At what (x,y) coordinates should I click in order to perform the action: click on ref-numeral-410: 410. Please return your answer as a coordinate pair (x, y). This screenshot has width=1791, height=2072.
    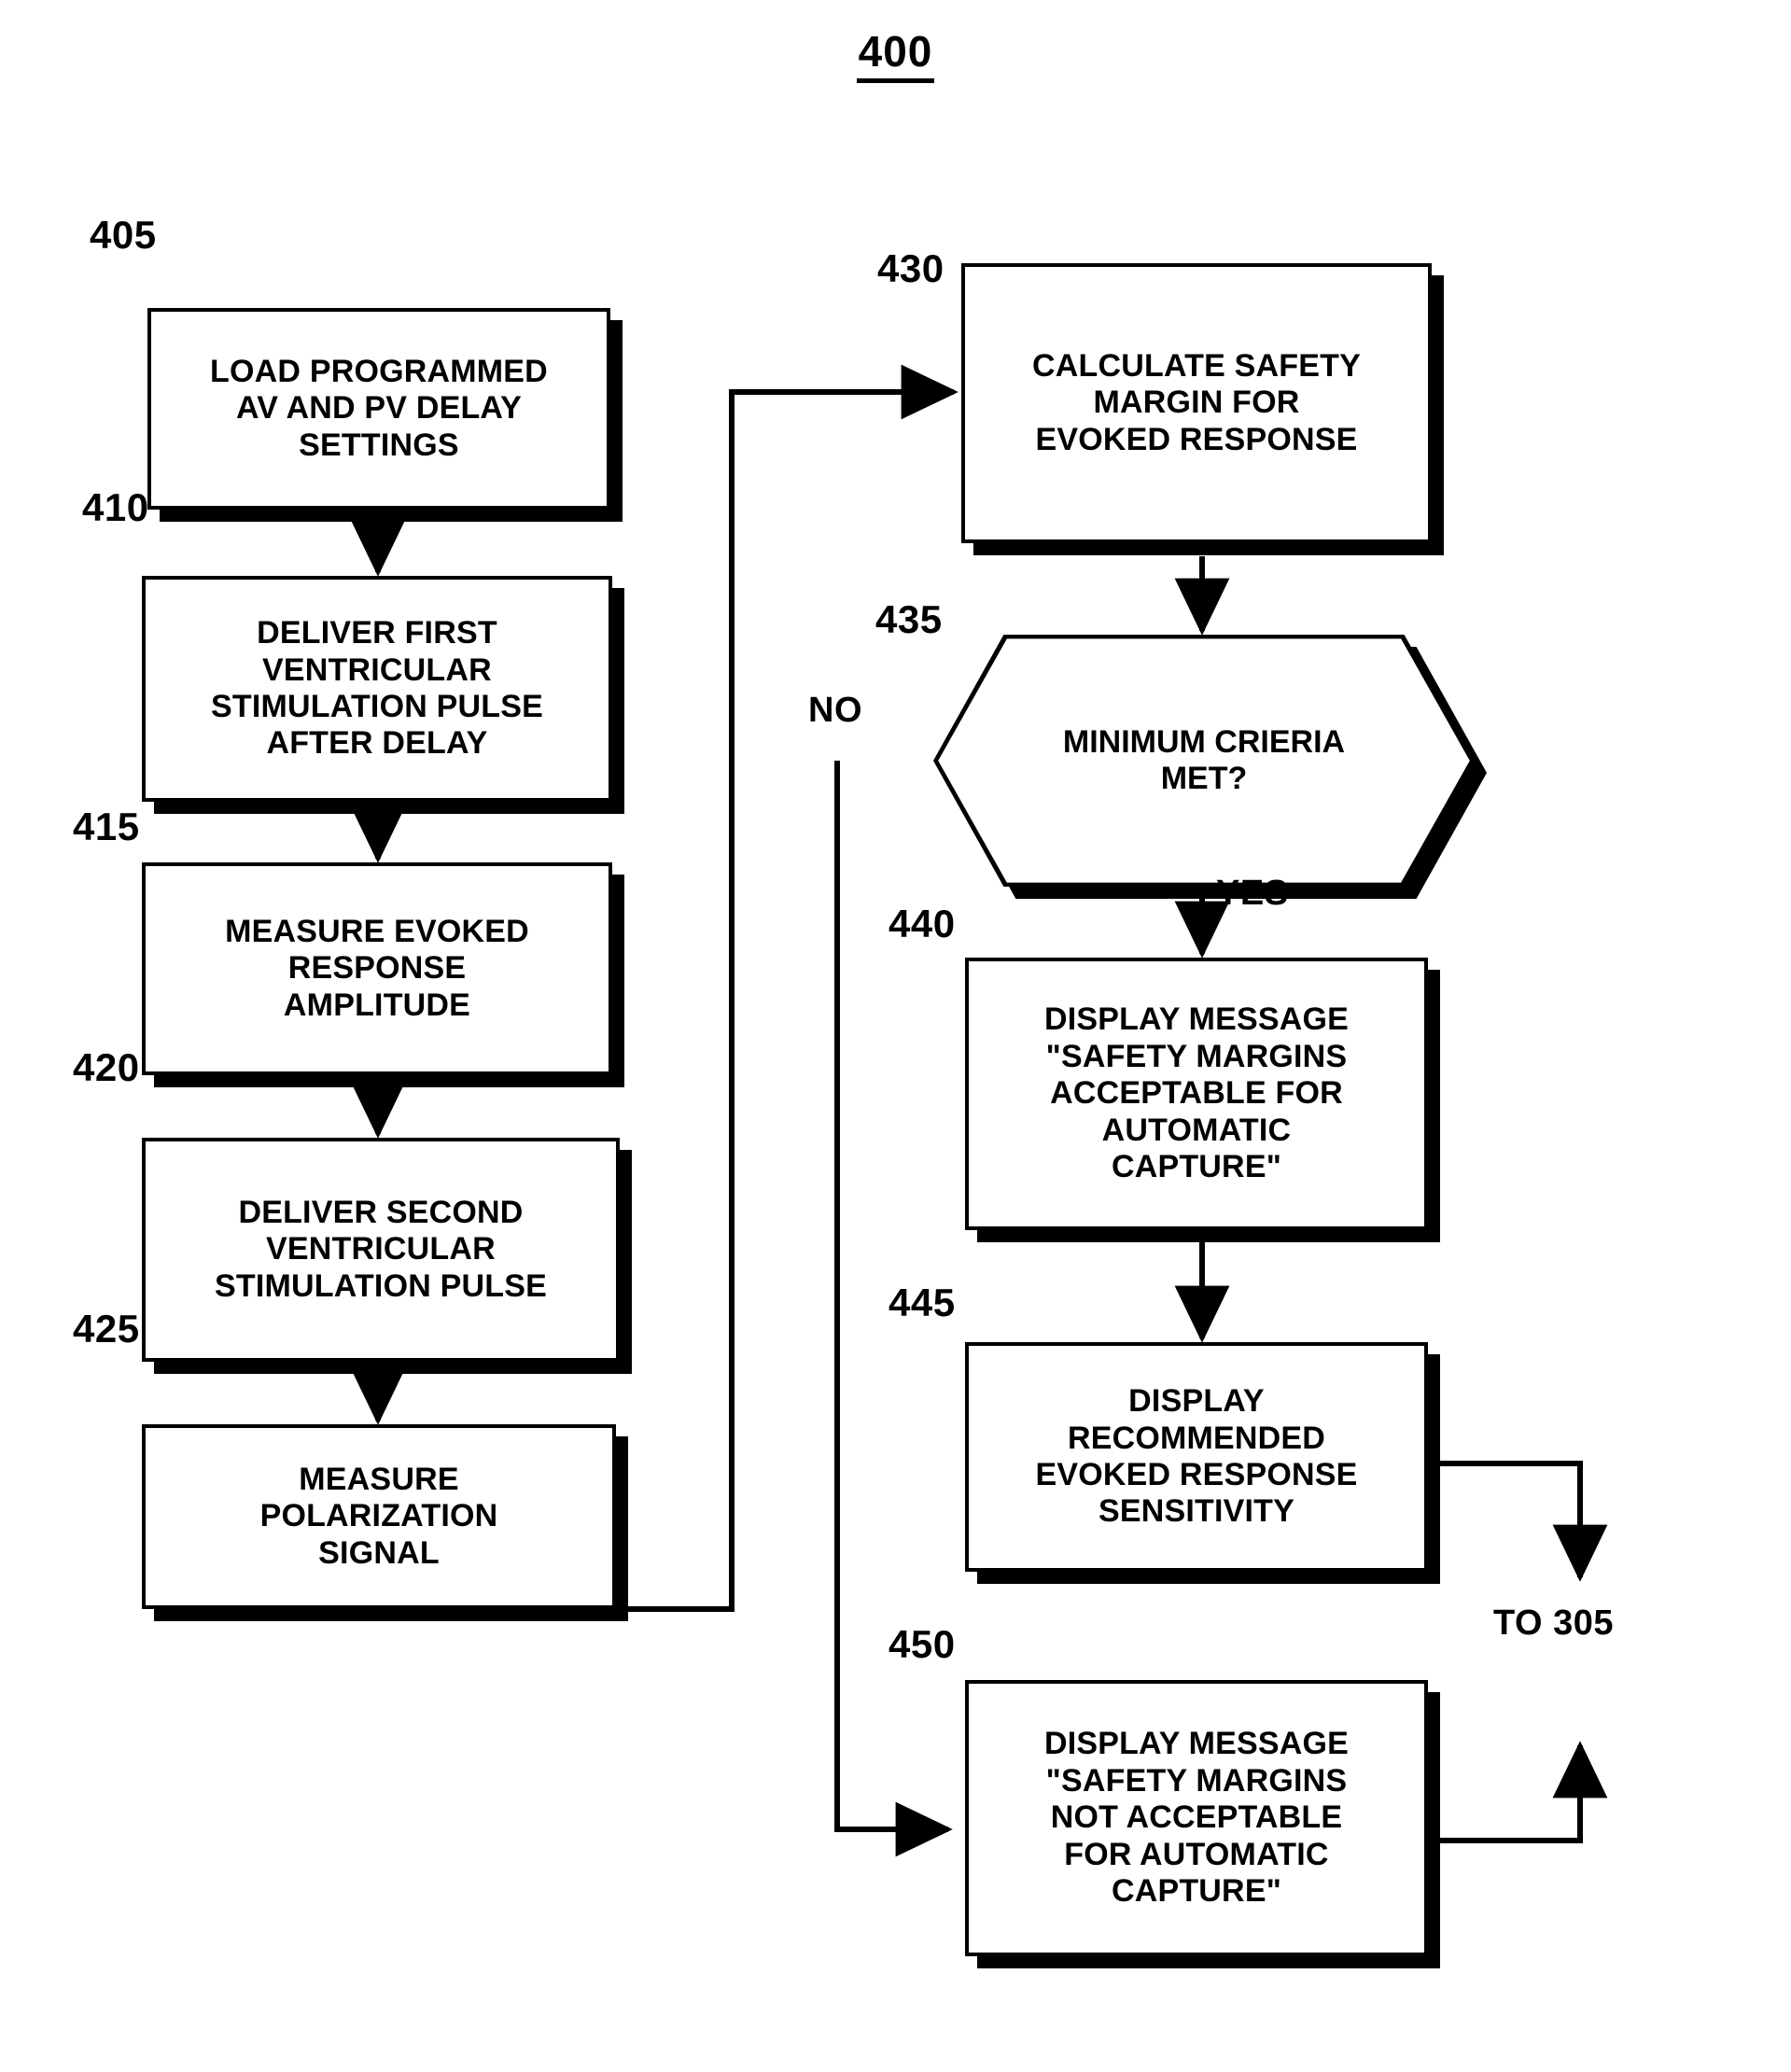
    Looking at the image, I should click on (115, 507).